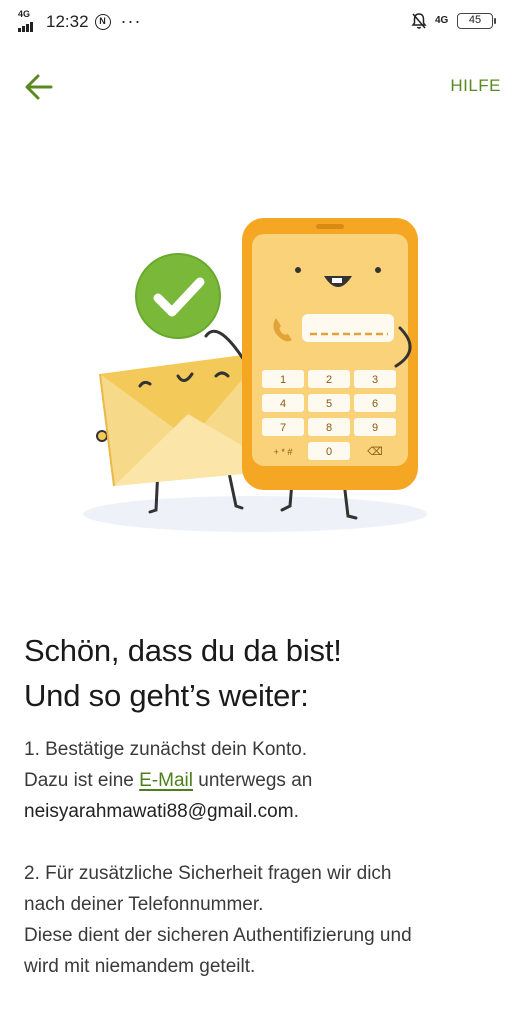 This screenshot has height=1024, width=513. What do you see at coordinates (283, 404) in the screenshot?
I see `svg-text: 4` at bounding box center [283, 404].